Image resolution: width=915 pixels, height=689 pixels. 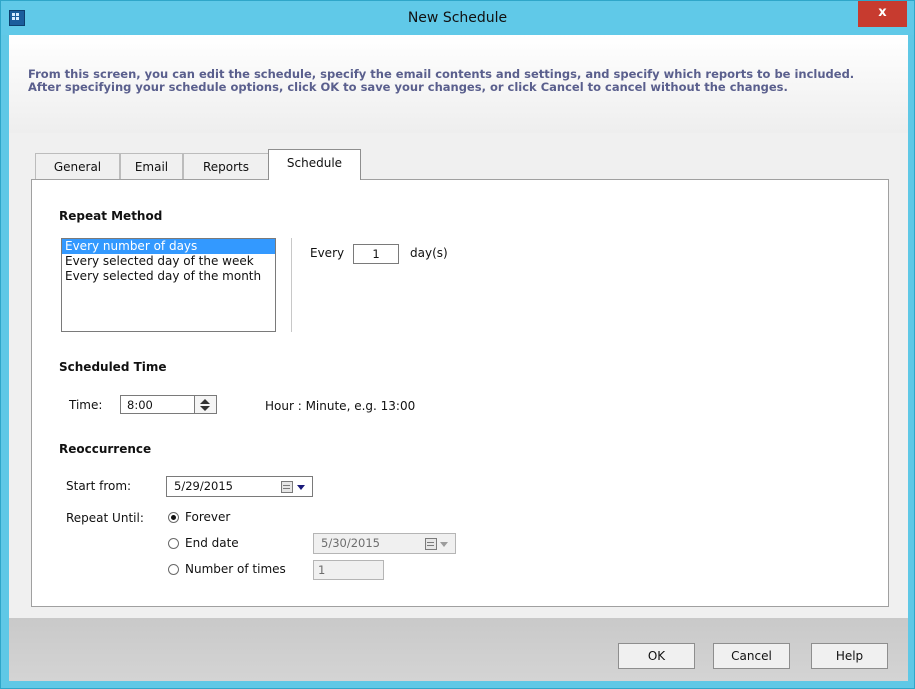 I want to click on number-of-times-label: Number of times, so click(x=235, y=569).